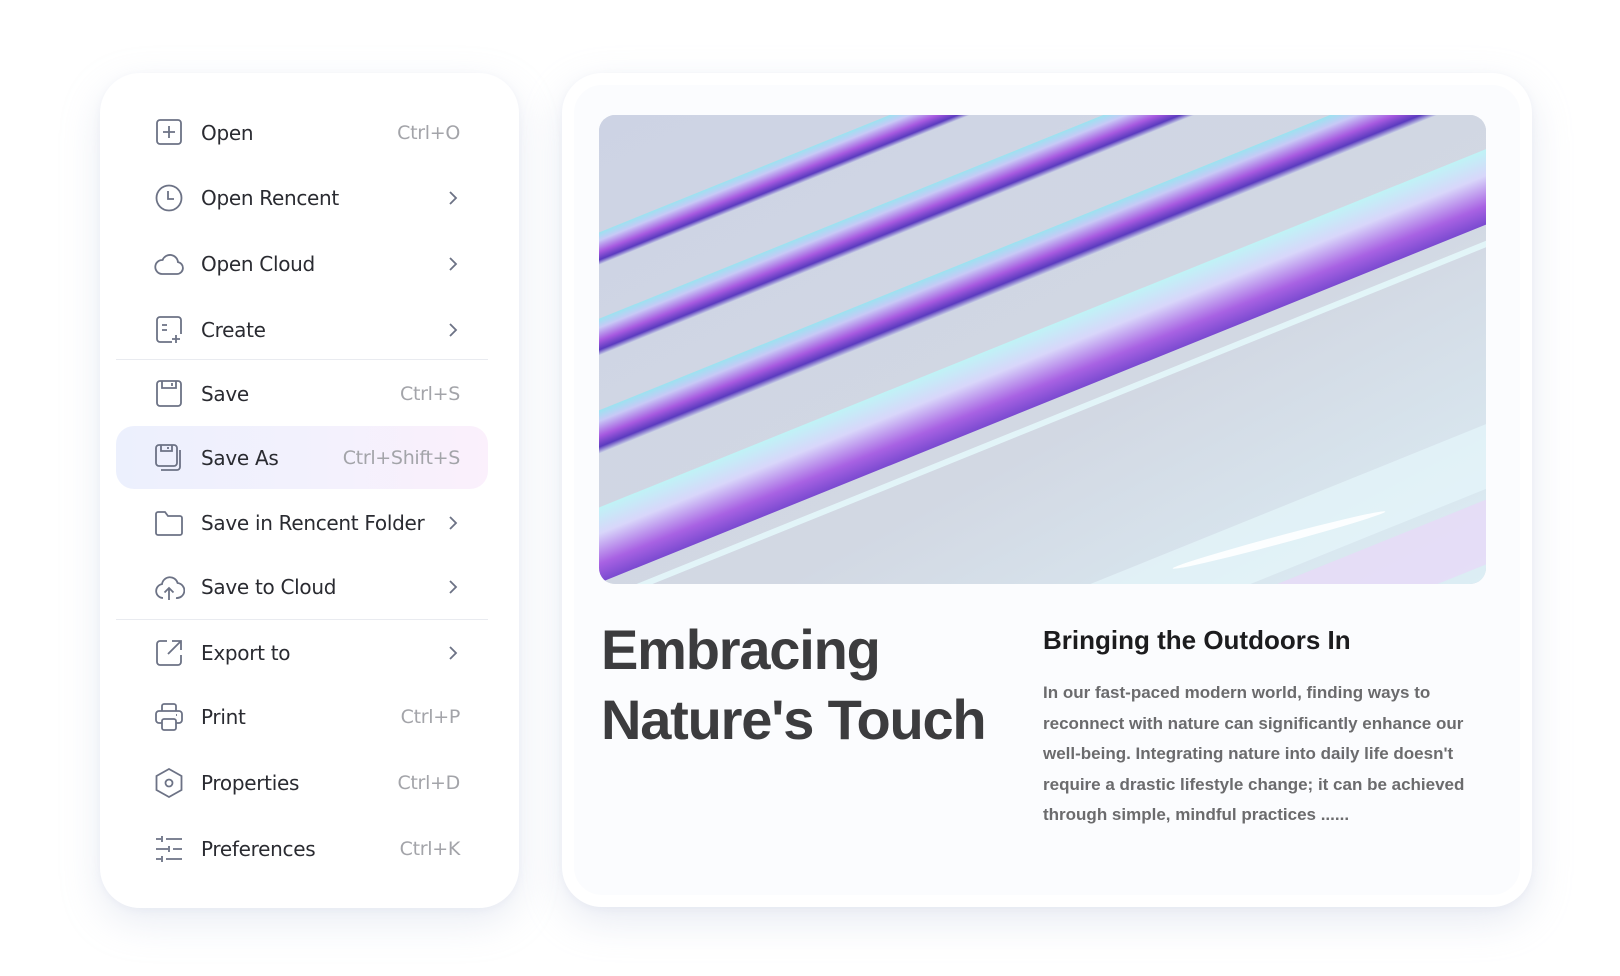 This screenshot has width=1620, height=976. Describe the element at coordinates (169, 587) in the screenshot. I see `cloud-upload-icon` at that location.